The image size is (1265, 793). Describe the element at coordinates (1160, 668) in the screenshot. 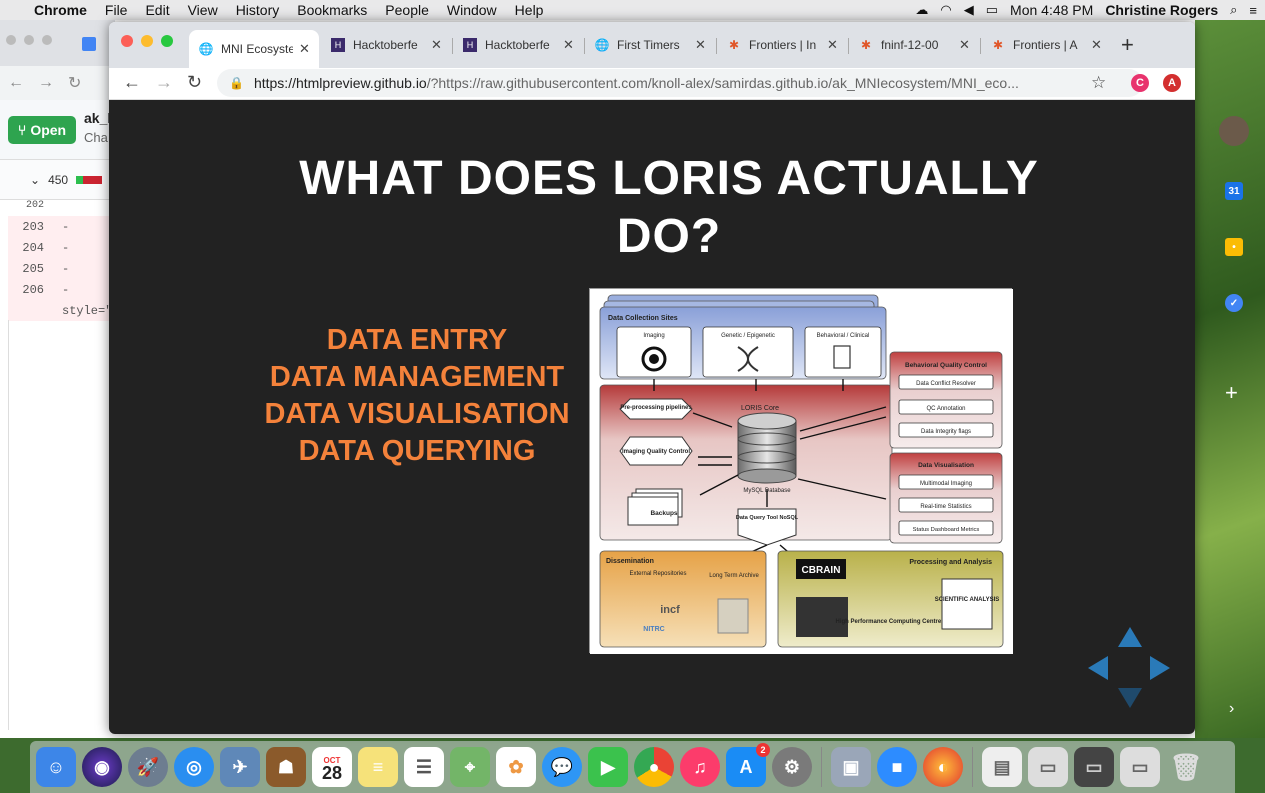

I see `nav-right-button` at that location.